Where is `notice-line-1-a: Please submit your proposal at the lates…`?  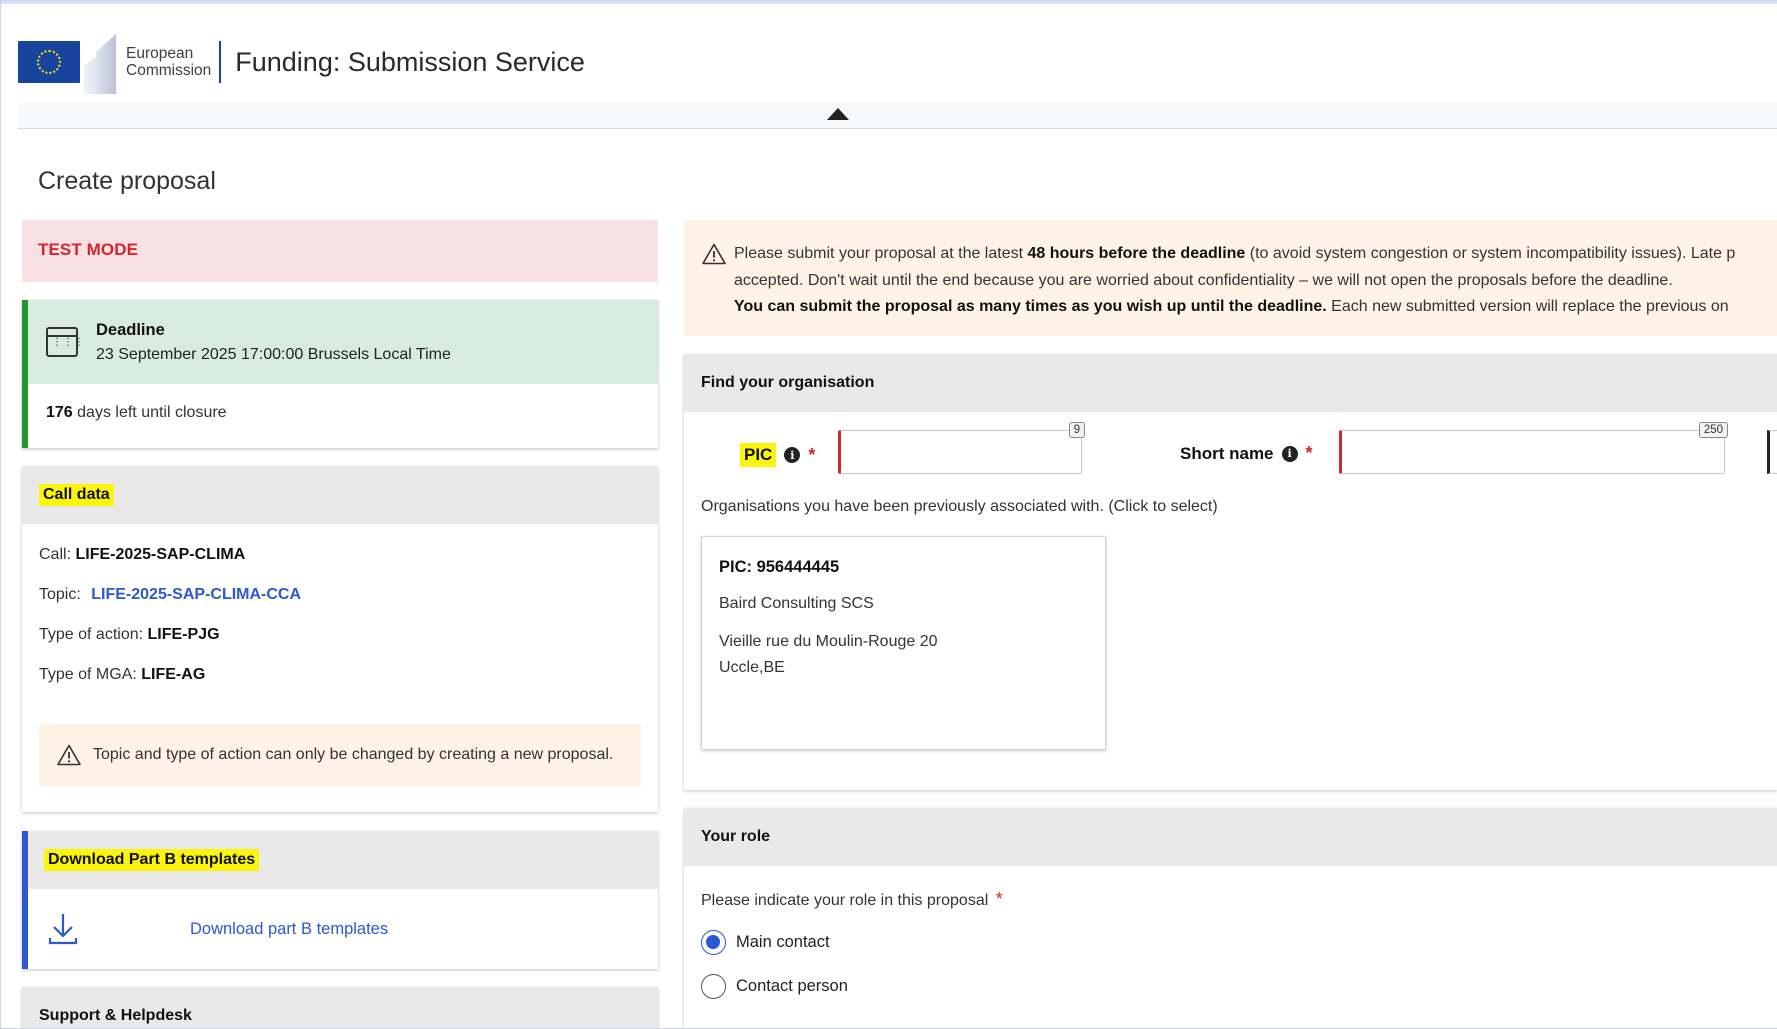
notice-line-1-a: Please submit your proposal at the lates… is located at coordinates (881, 253).